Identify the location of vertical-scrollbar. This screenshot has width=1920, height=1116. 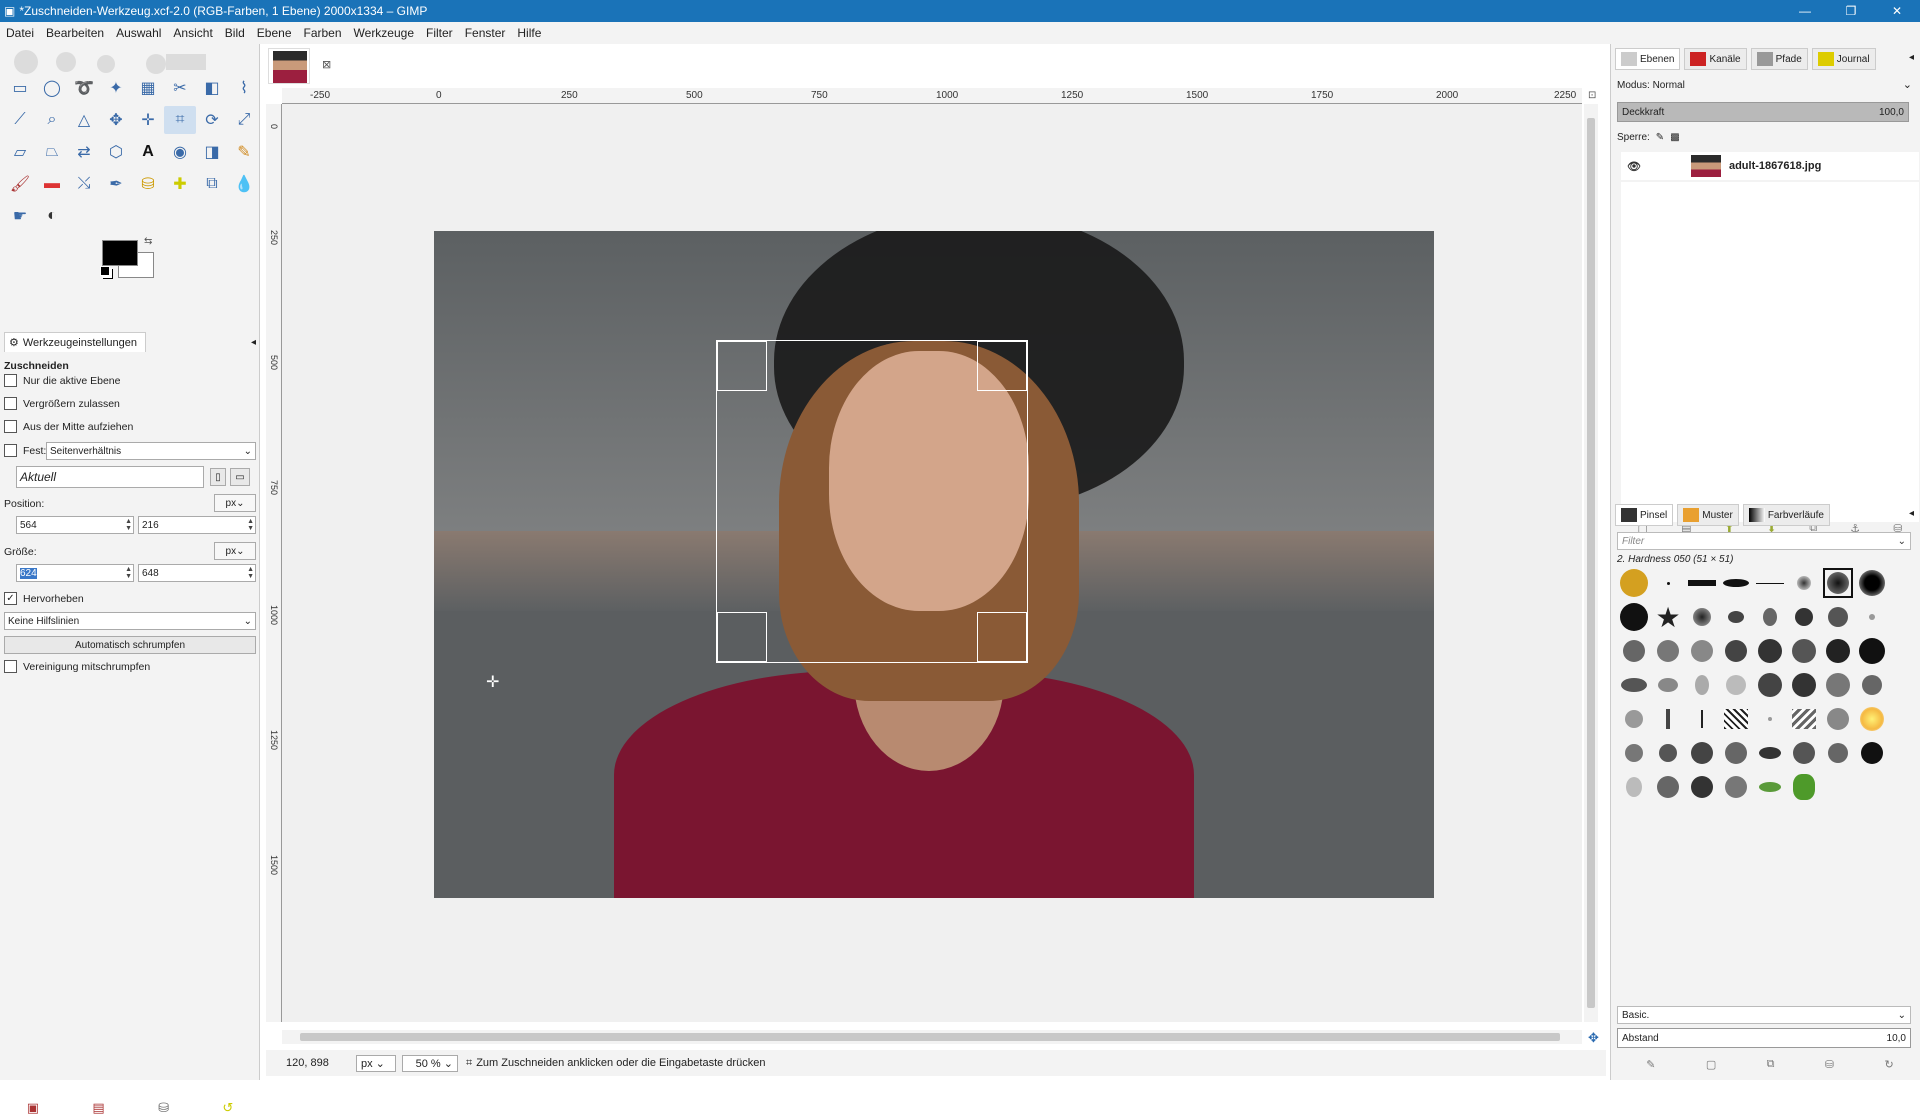
(1591, 563).